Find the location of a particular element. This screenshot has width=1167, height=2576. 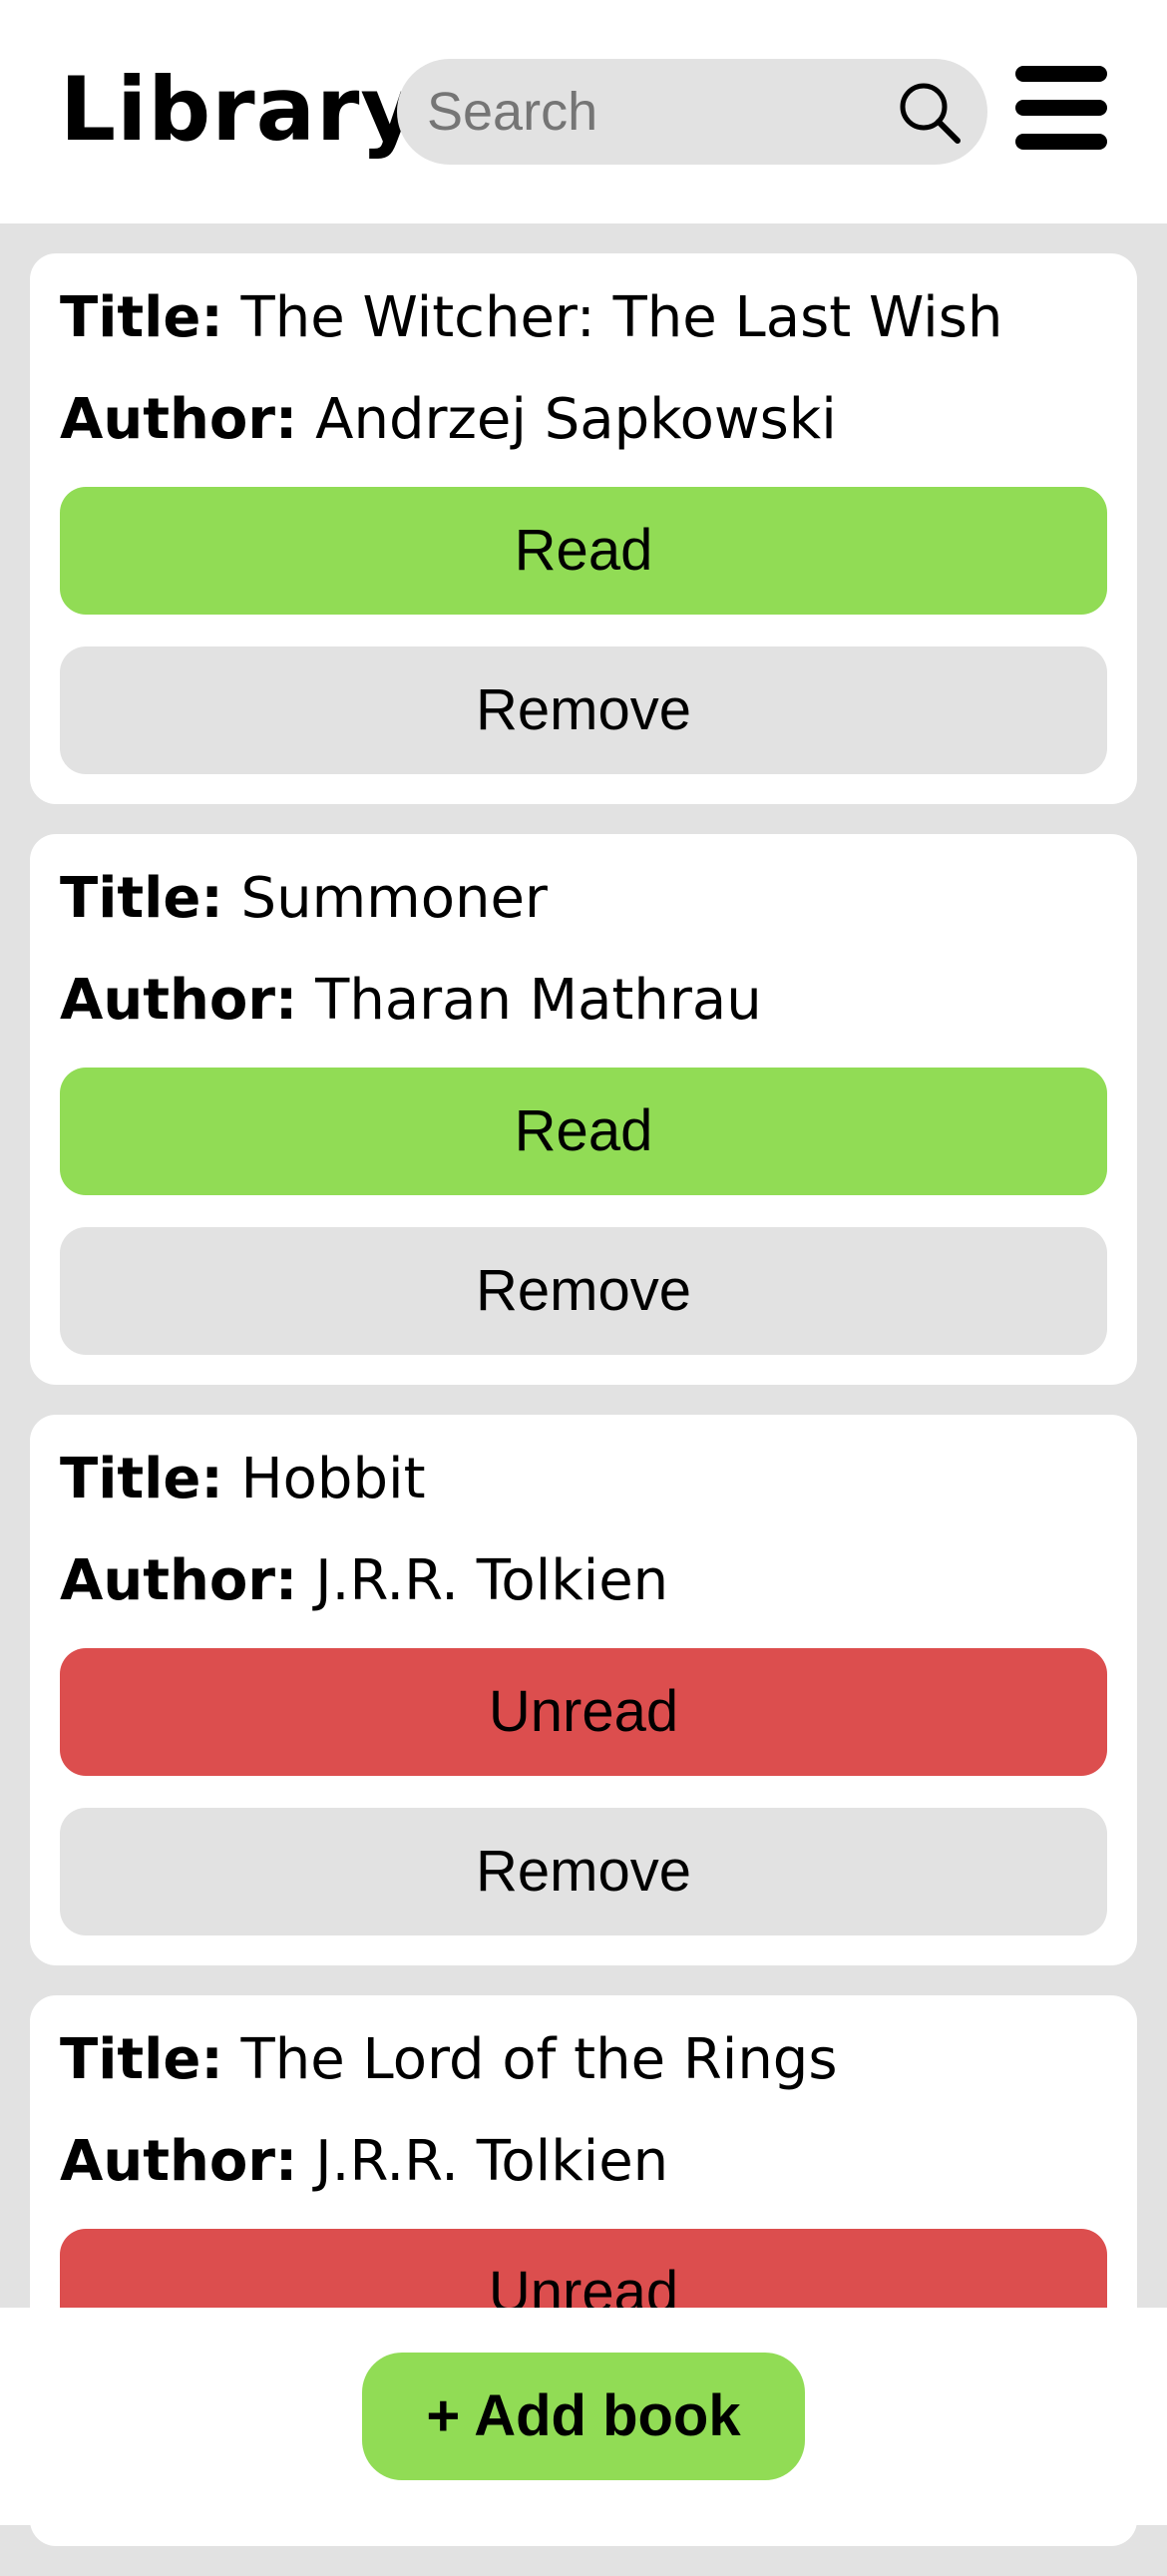

title-value: The Witcher: The Last Wish is located at coordinates (621, 317).